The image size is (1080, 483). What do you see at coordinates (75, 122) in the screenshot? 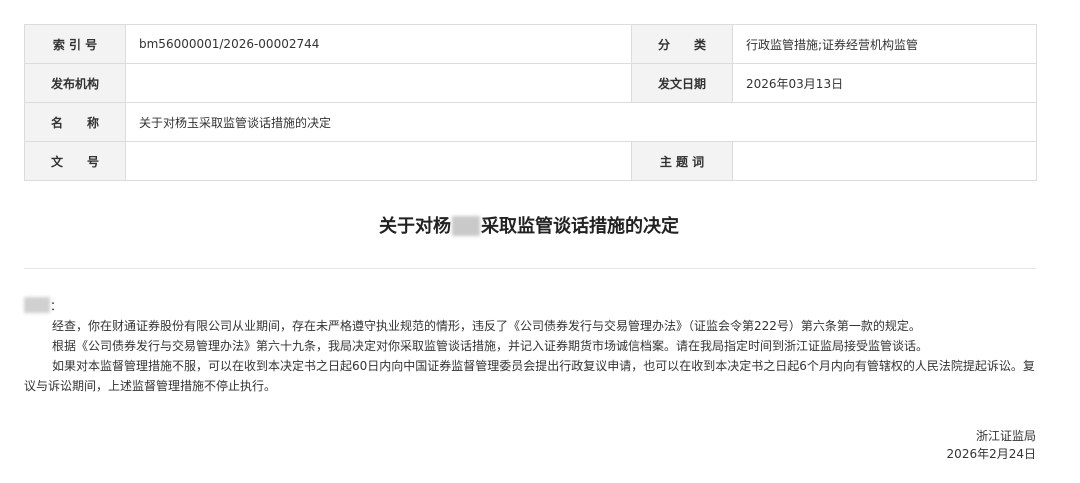
I see `name-label: 名 称` at bounding box center [75, 122].